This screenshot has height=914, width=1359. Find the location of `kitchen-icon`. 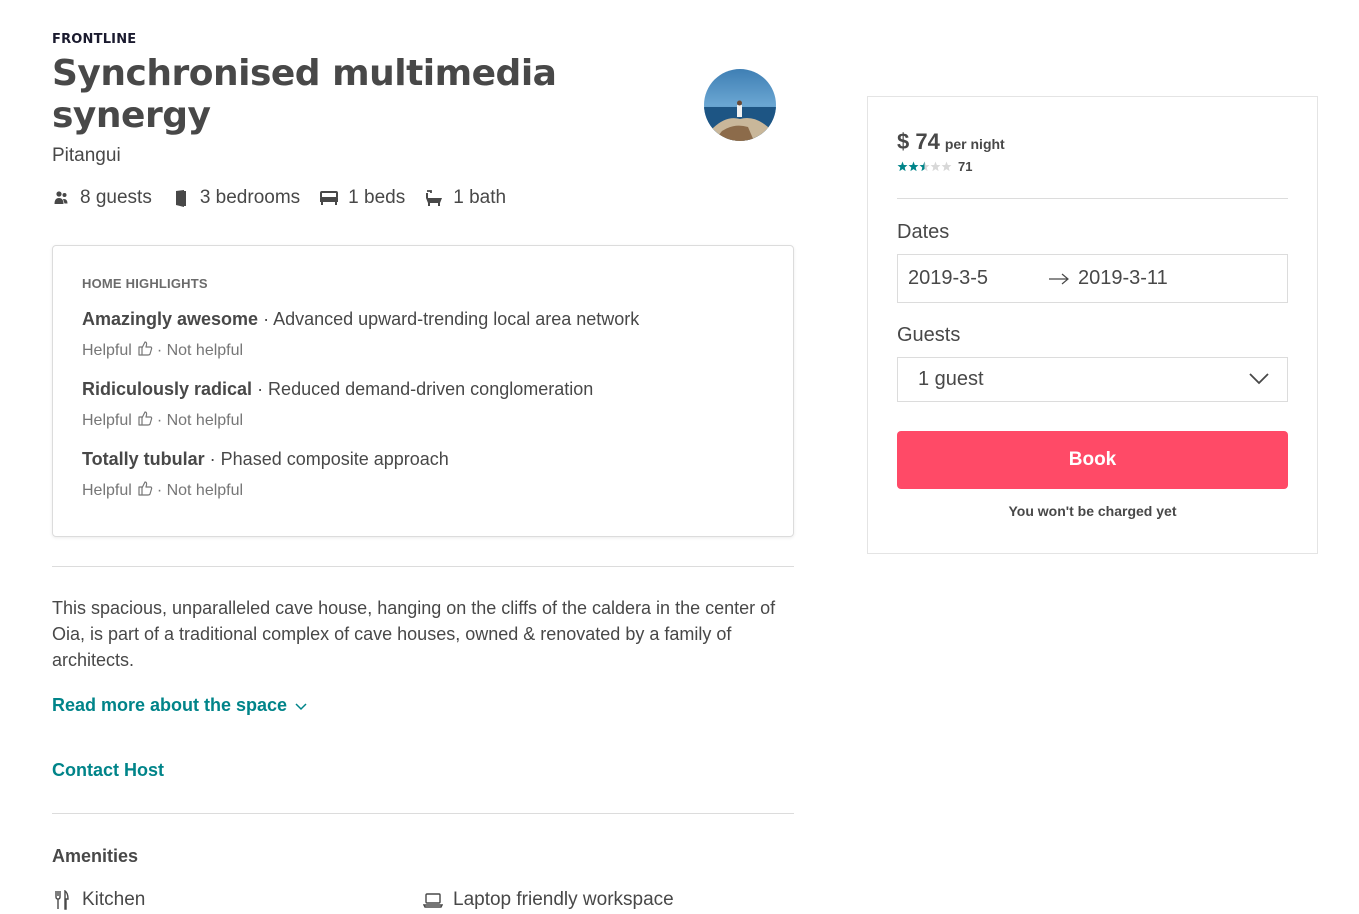

kitchen-icon is located at coordinates (62, 900).